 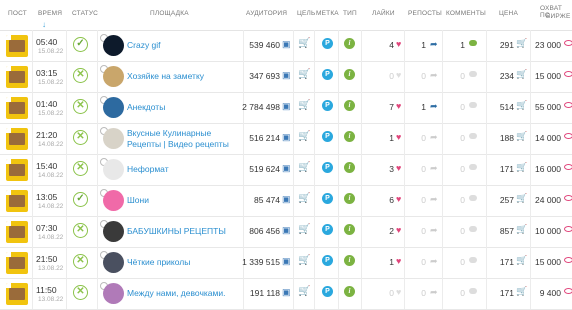 I want to click on platform-name-link: Шони, so click(x=138, y=200).